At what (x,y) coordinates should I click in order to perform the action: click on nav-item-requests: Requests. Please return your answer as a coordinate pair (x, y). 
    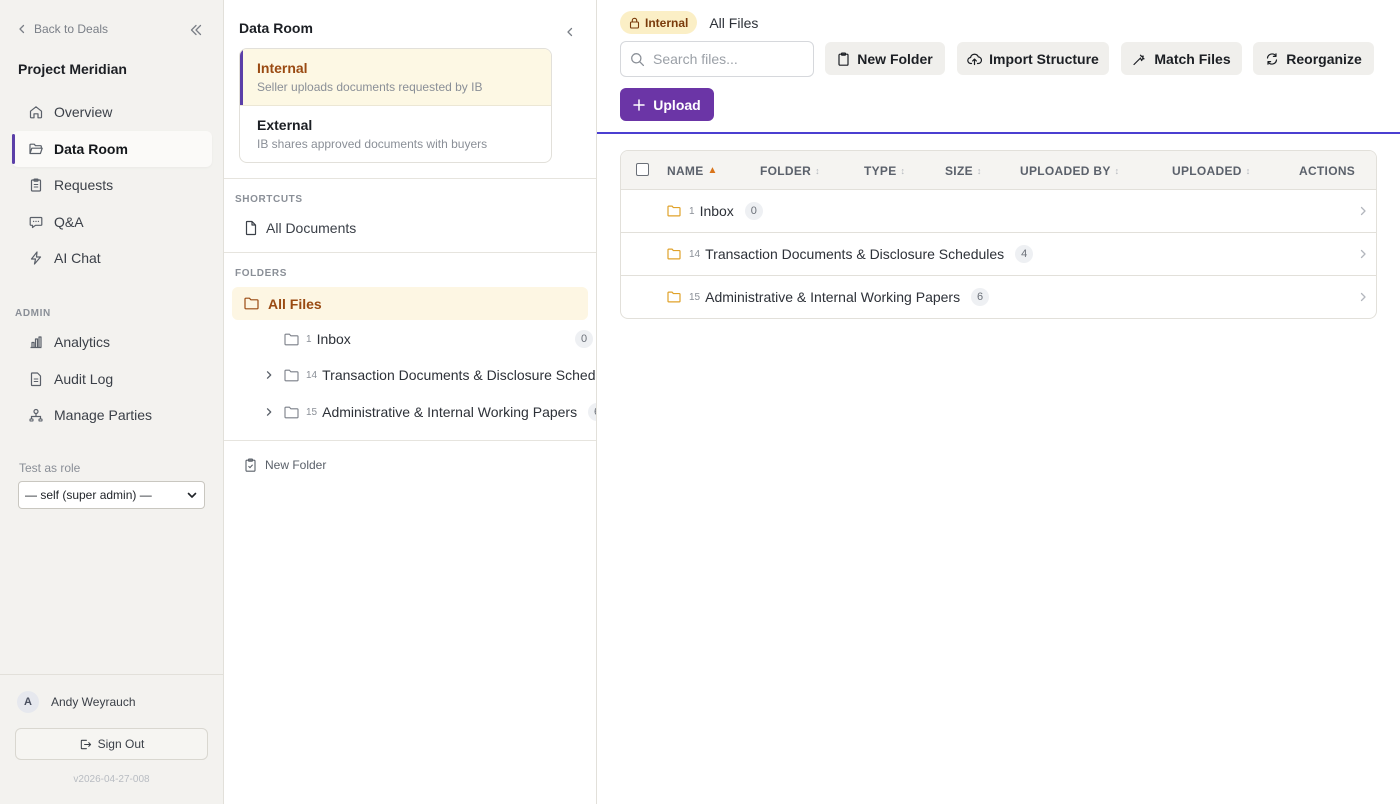
    Looking at the image, I should click on (112, 185).